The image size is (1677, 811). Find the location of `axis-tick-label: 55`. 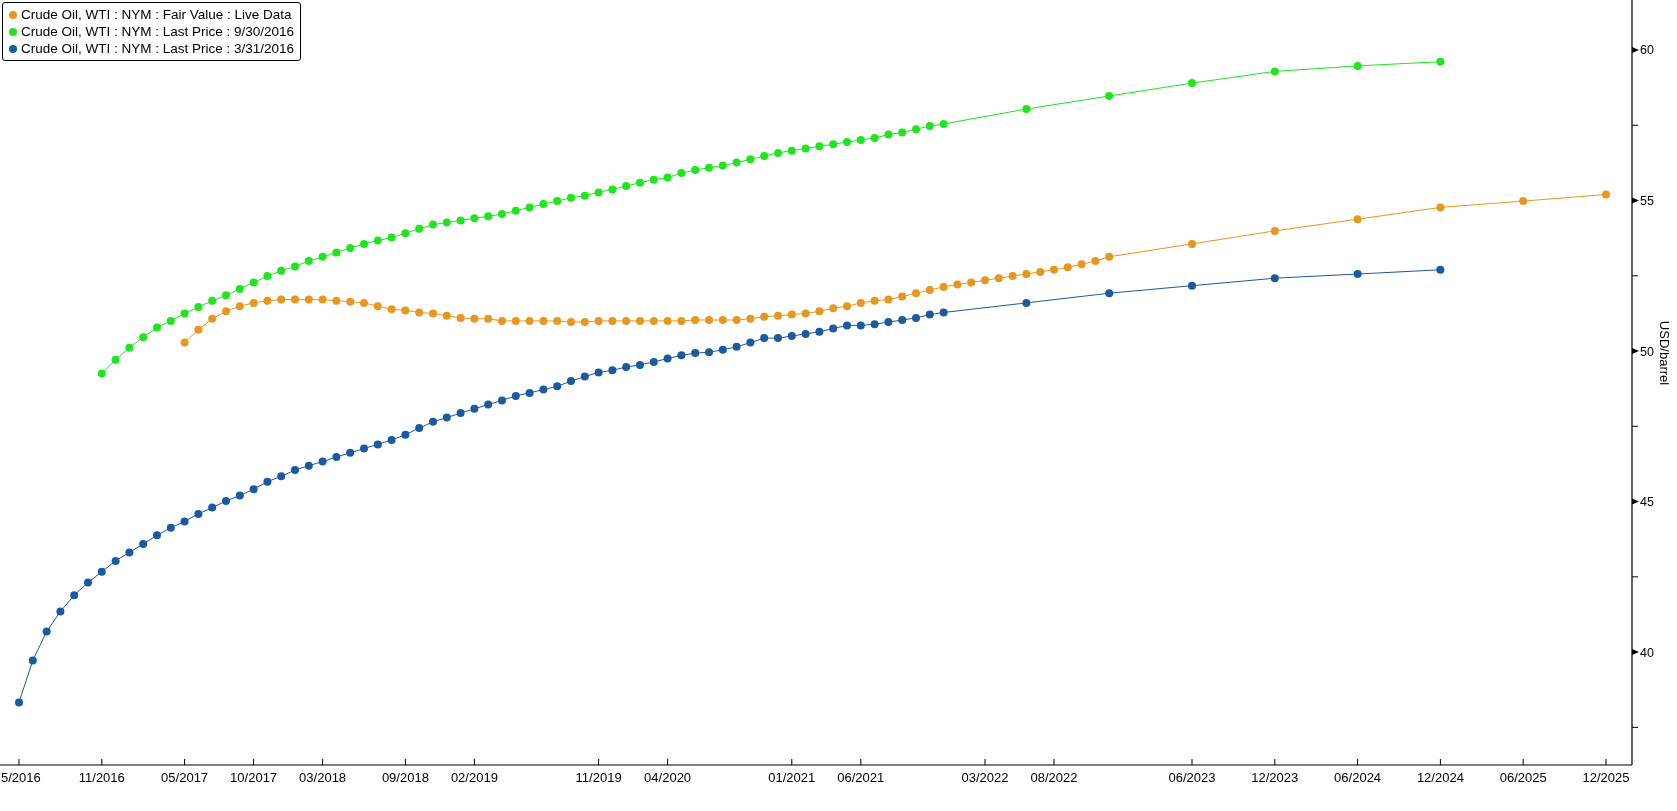

axis-tick-label: 55 is located at coordinates (1647, 201).